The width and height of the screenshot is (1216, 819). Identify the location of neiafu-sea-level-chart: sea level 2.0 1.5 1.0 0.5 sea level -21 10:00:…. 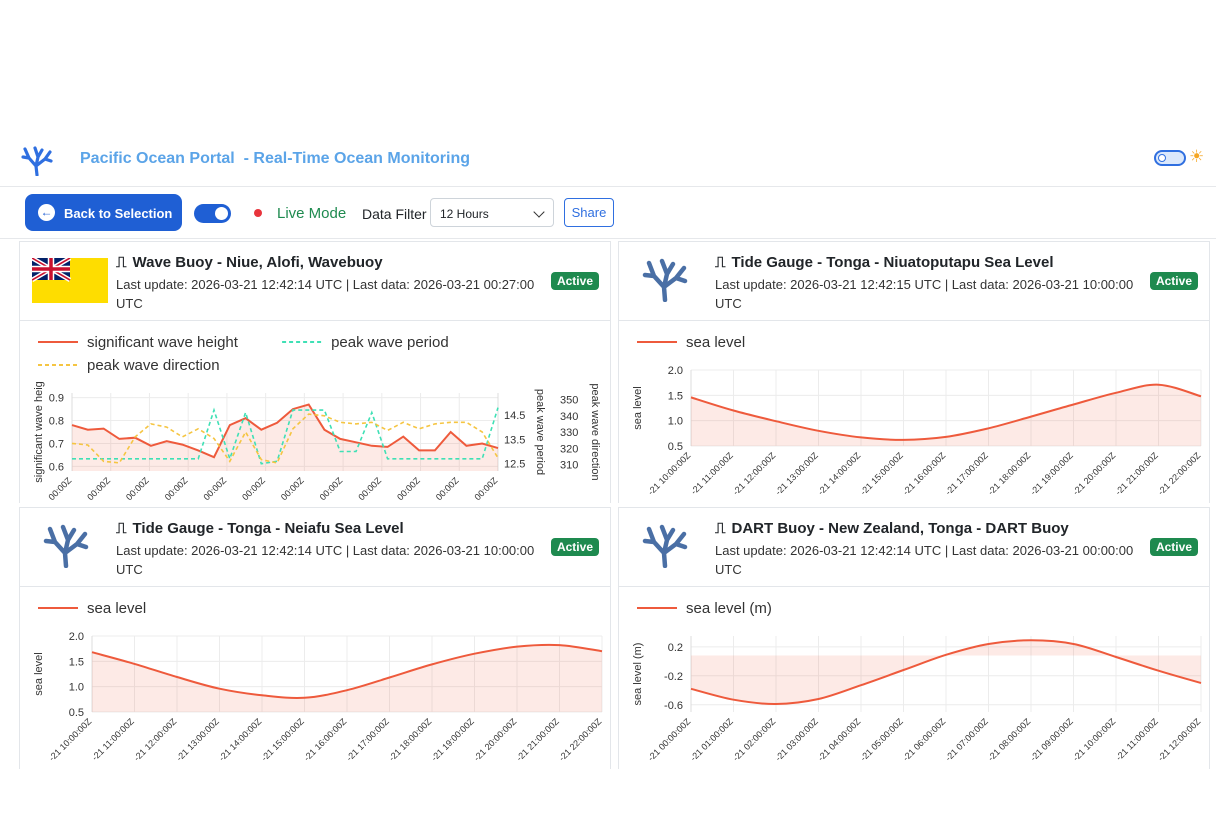
(315, 677).